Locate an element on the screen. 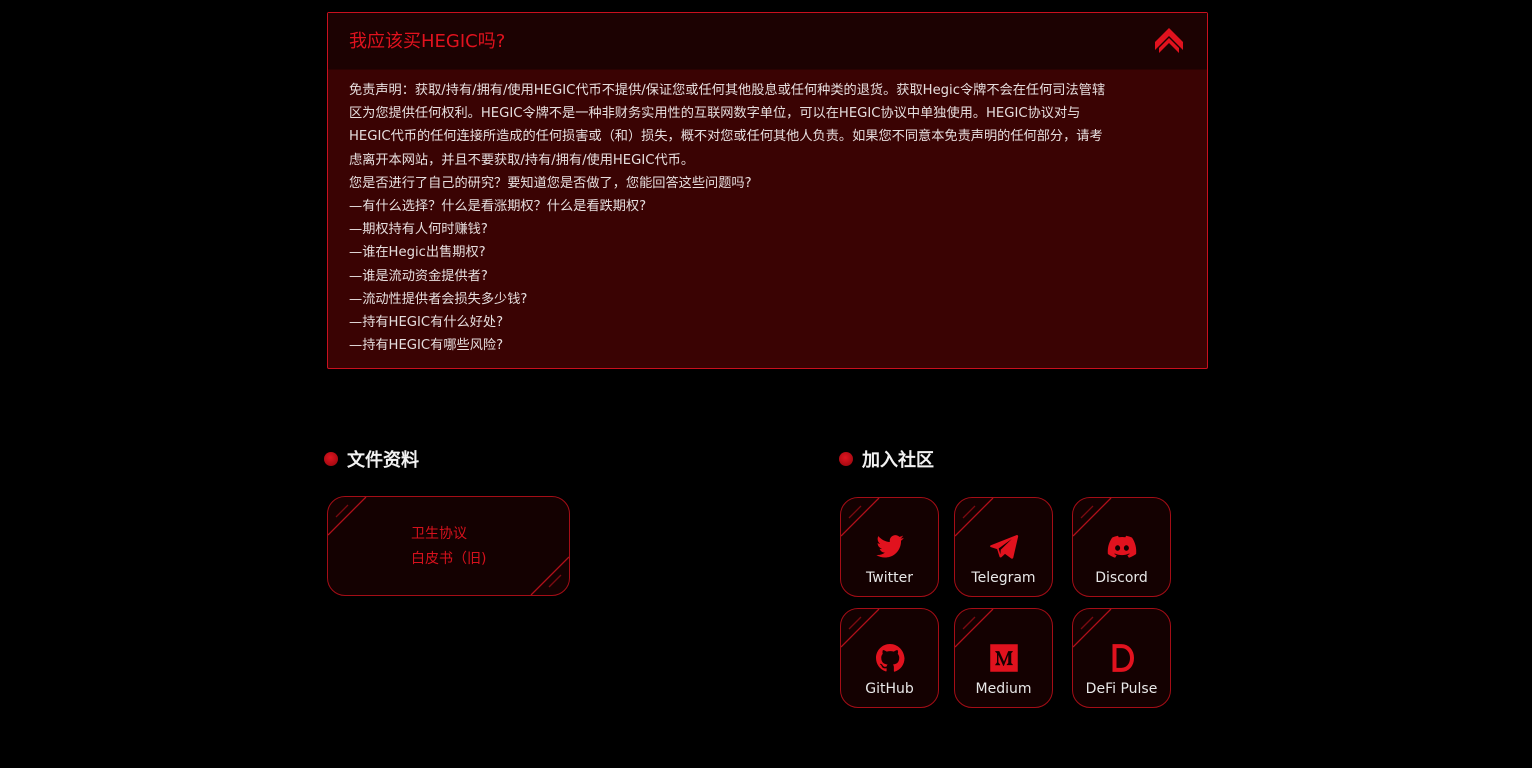 The width and height of the screenshot is (1532, 768). github-icon is located at coordinates (889, 658).